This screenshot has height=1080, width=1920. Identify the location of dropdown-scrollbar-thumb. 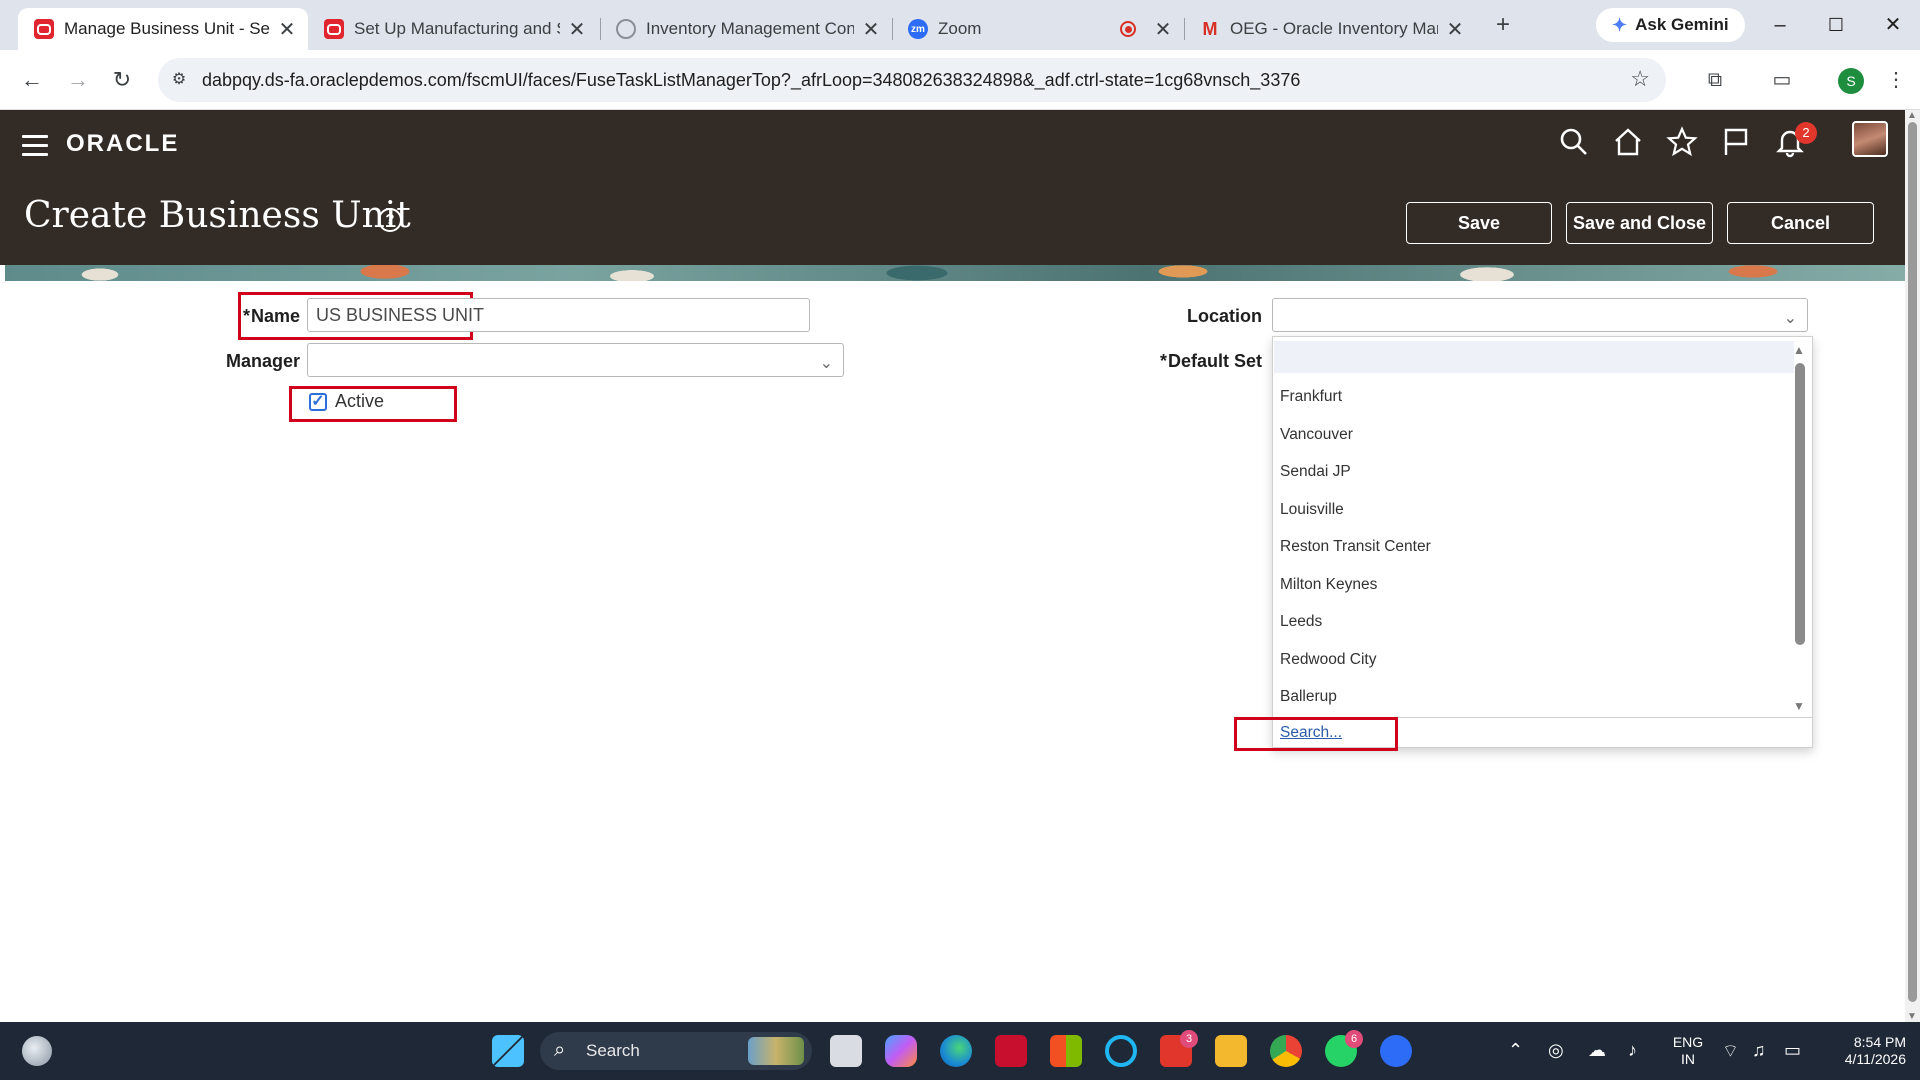
(1800, 504).